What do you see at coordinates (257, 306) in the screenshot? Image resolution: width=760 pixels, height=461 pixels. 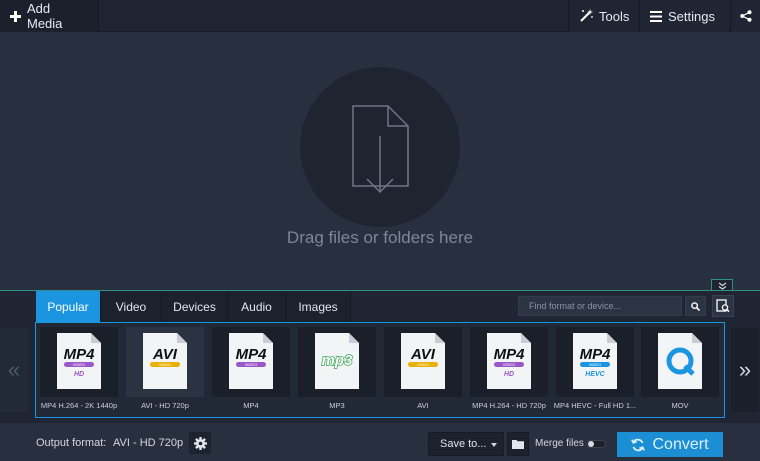 I see `tab-audio: Audio` at bounding box center [257, 306].